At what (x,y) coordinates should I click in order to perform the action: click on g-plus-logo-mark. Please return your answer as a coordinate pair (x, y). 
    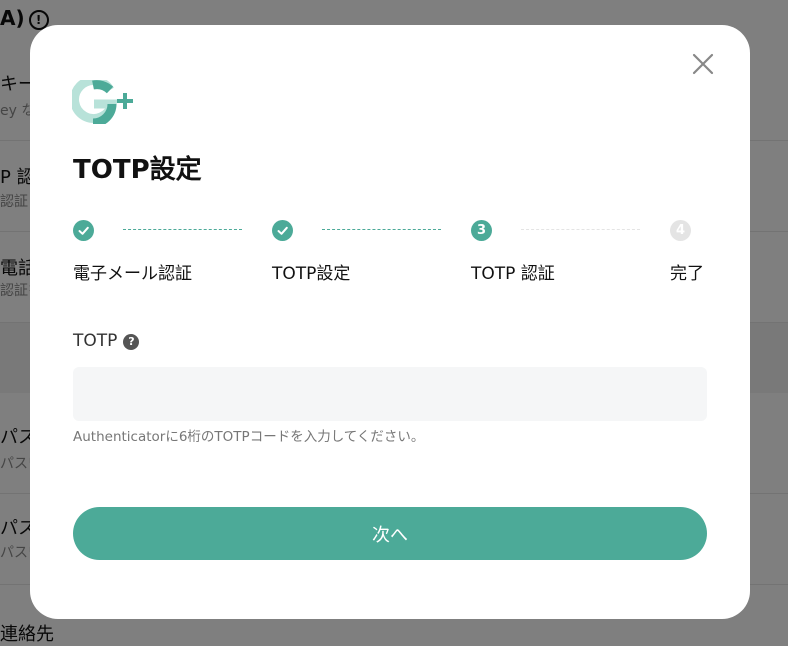
    Looking at the image, I should click on (101, 102).